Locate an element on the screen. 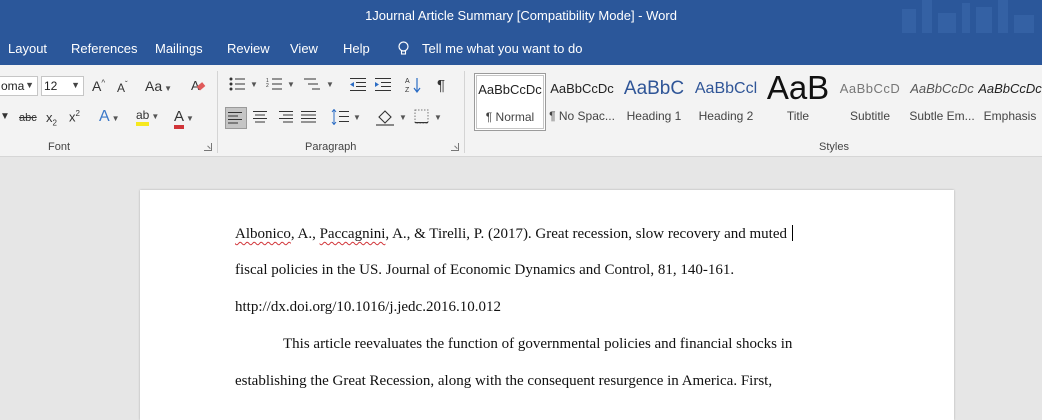  tab-mailings: Mailings is located at coordinates (179, 48).